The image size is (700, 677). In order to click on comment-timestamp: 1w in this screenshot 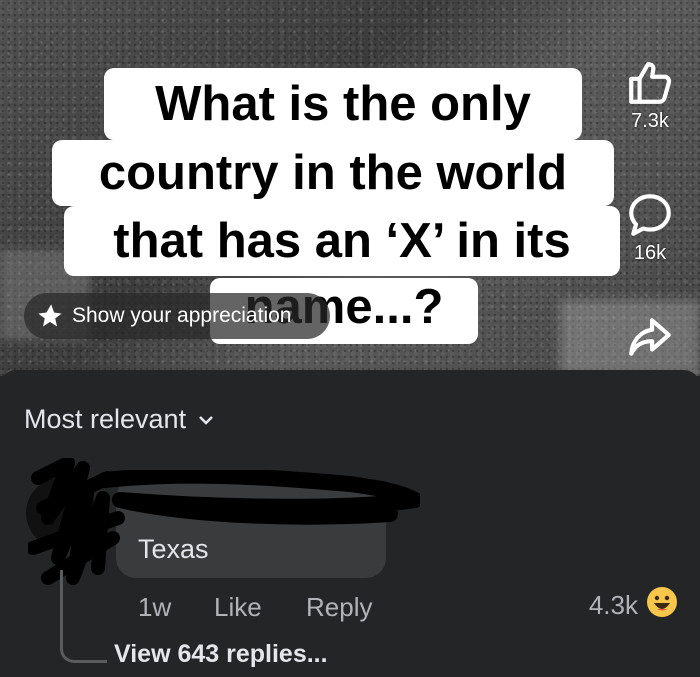, I will do `click(155, 607)`.